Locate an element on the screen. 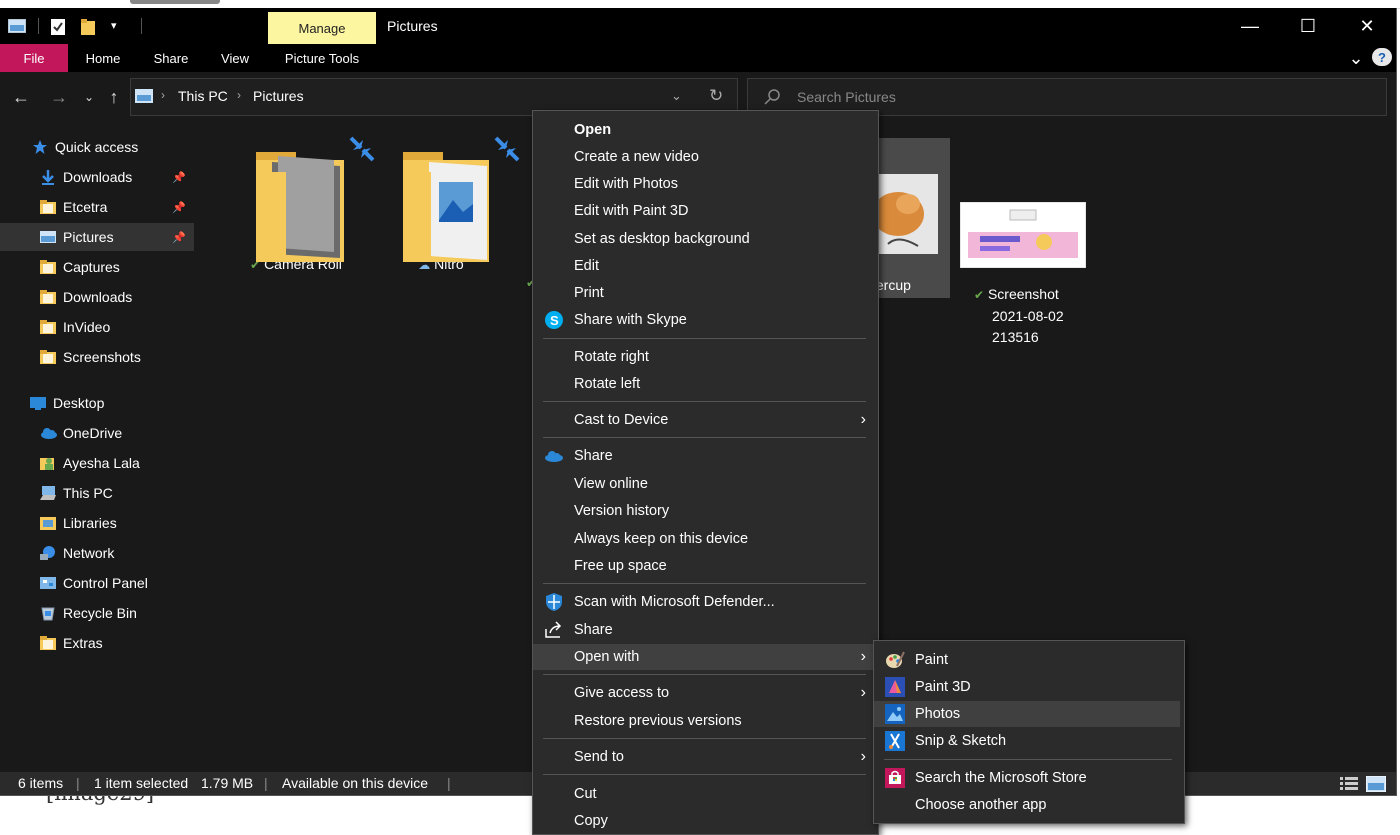  sidebar-item-downloads-pinned: Downloads 📌 is located at coordinates (97, 177).